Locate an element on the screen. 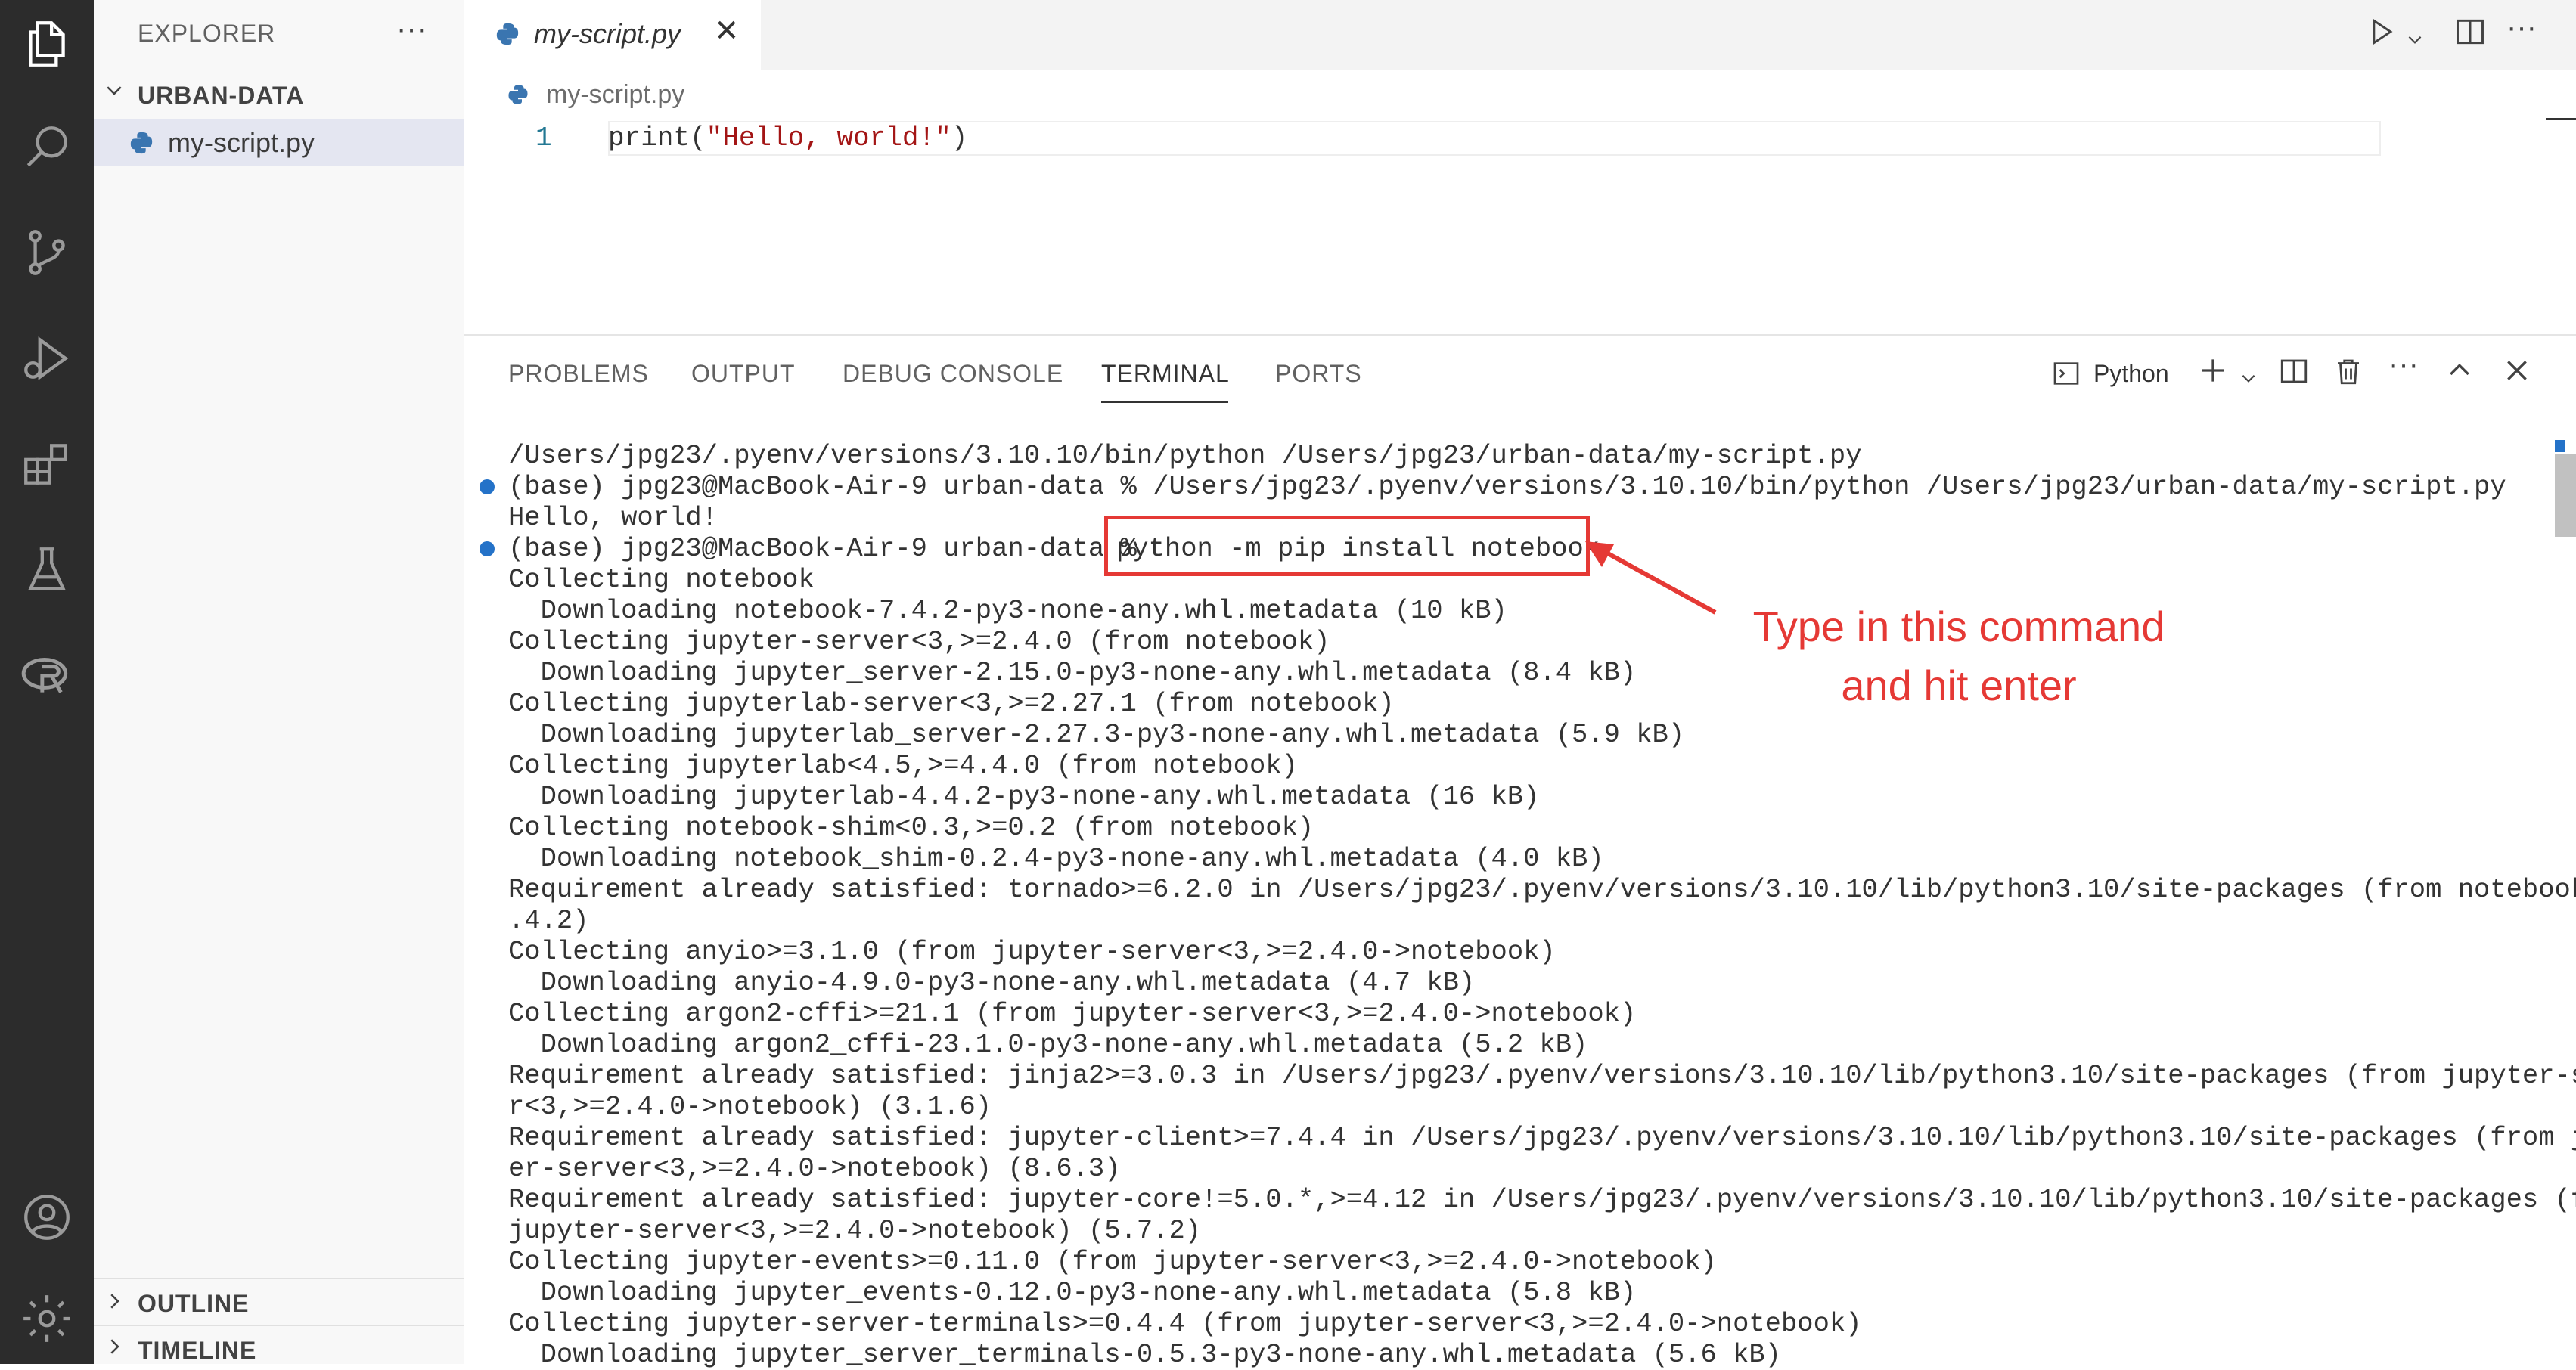 The height and width of the screenshot is (1370, 2576). trash-icon is located at coordinates (2348, 375).